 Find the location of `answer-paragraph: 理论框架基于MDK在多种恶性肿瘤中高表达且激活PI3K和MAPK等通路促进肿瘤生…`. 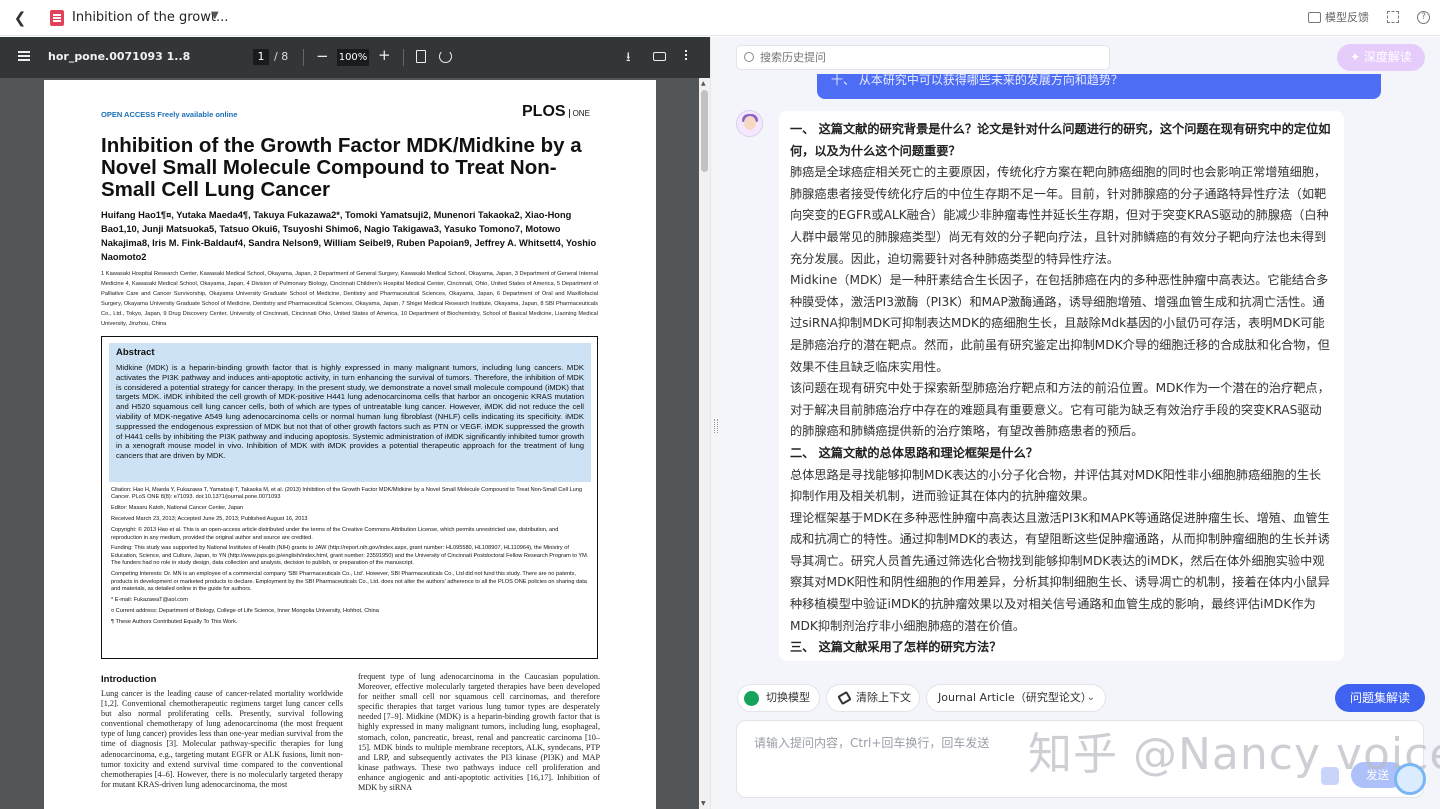

answer-paragraph: 理论框架基于MDK在多种恶性肿瘤中高表达且激活PI3K和MAPK等通路促进肿瘤生… is located at coordinates (1060, 571).